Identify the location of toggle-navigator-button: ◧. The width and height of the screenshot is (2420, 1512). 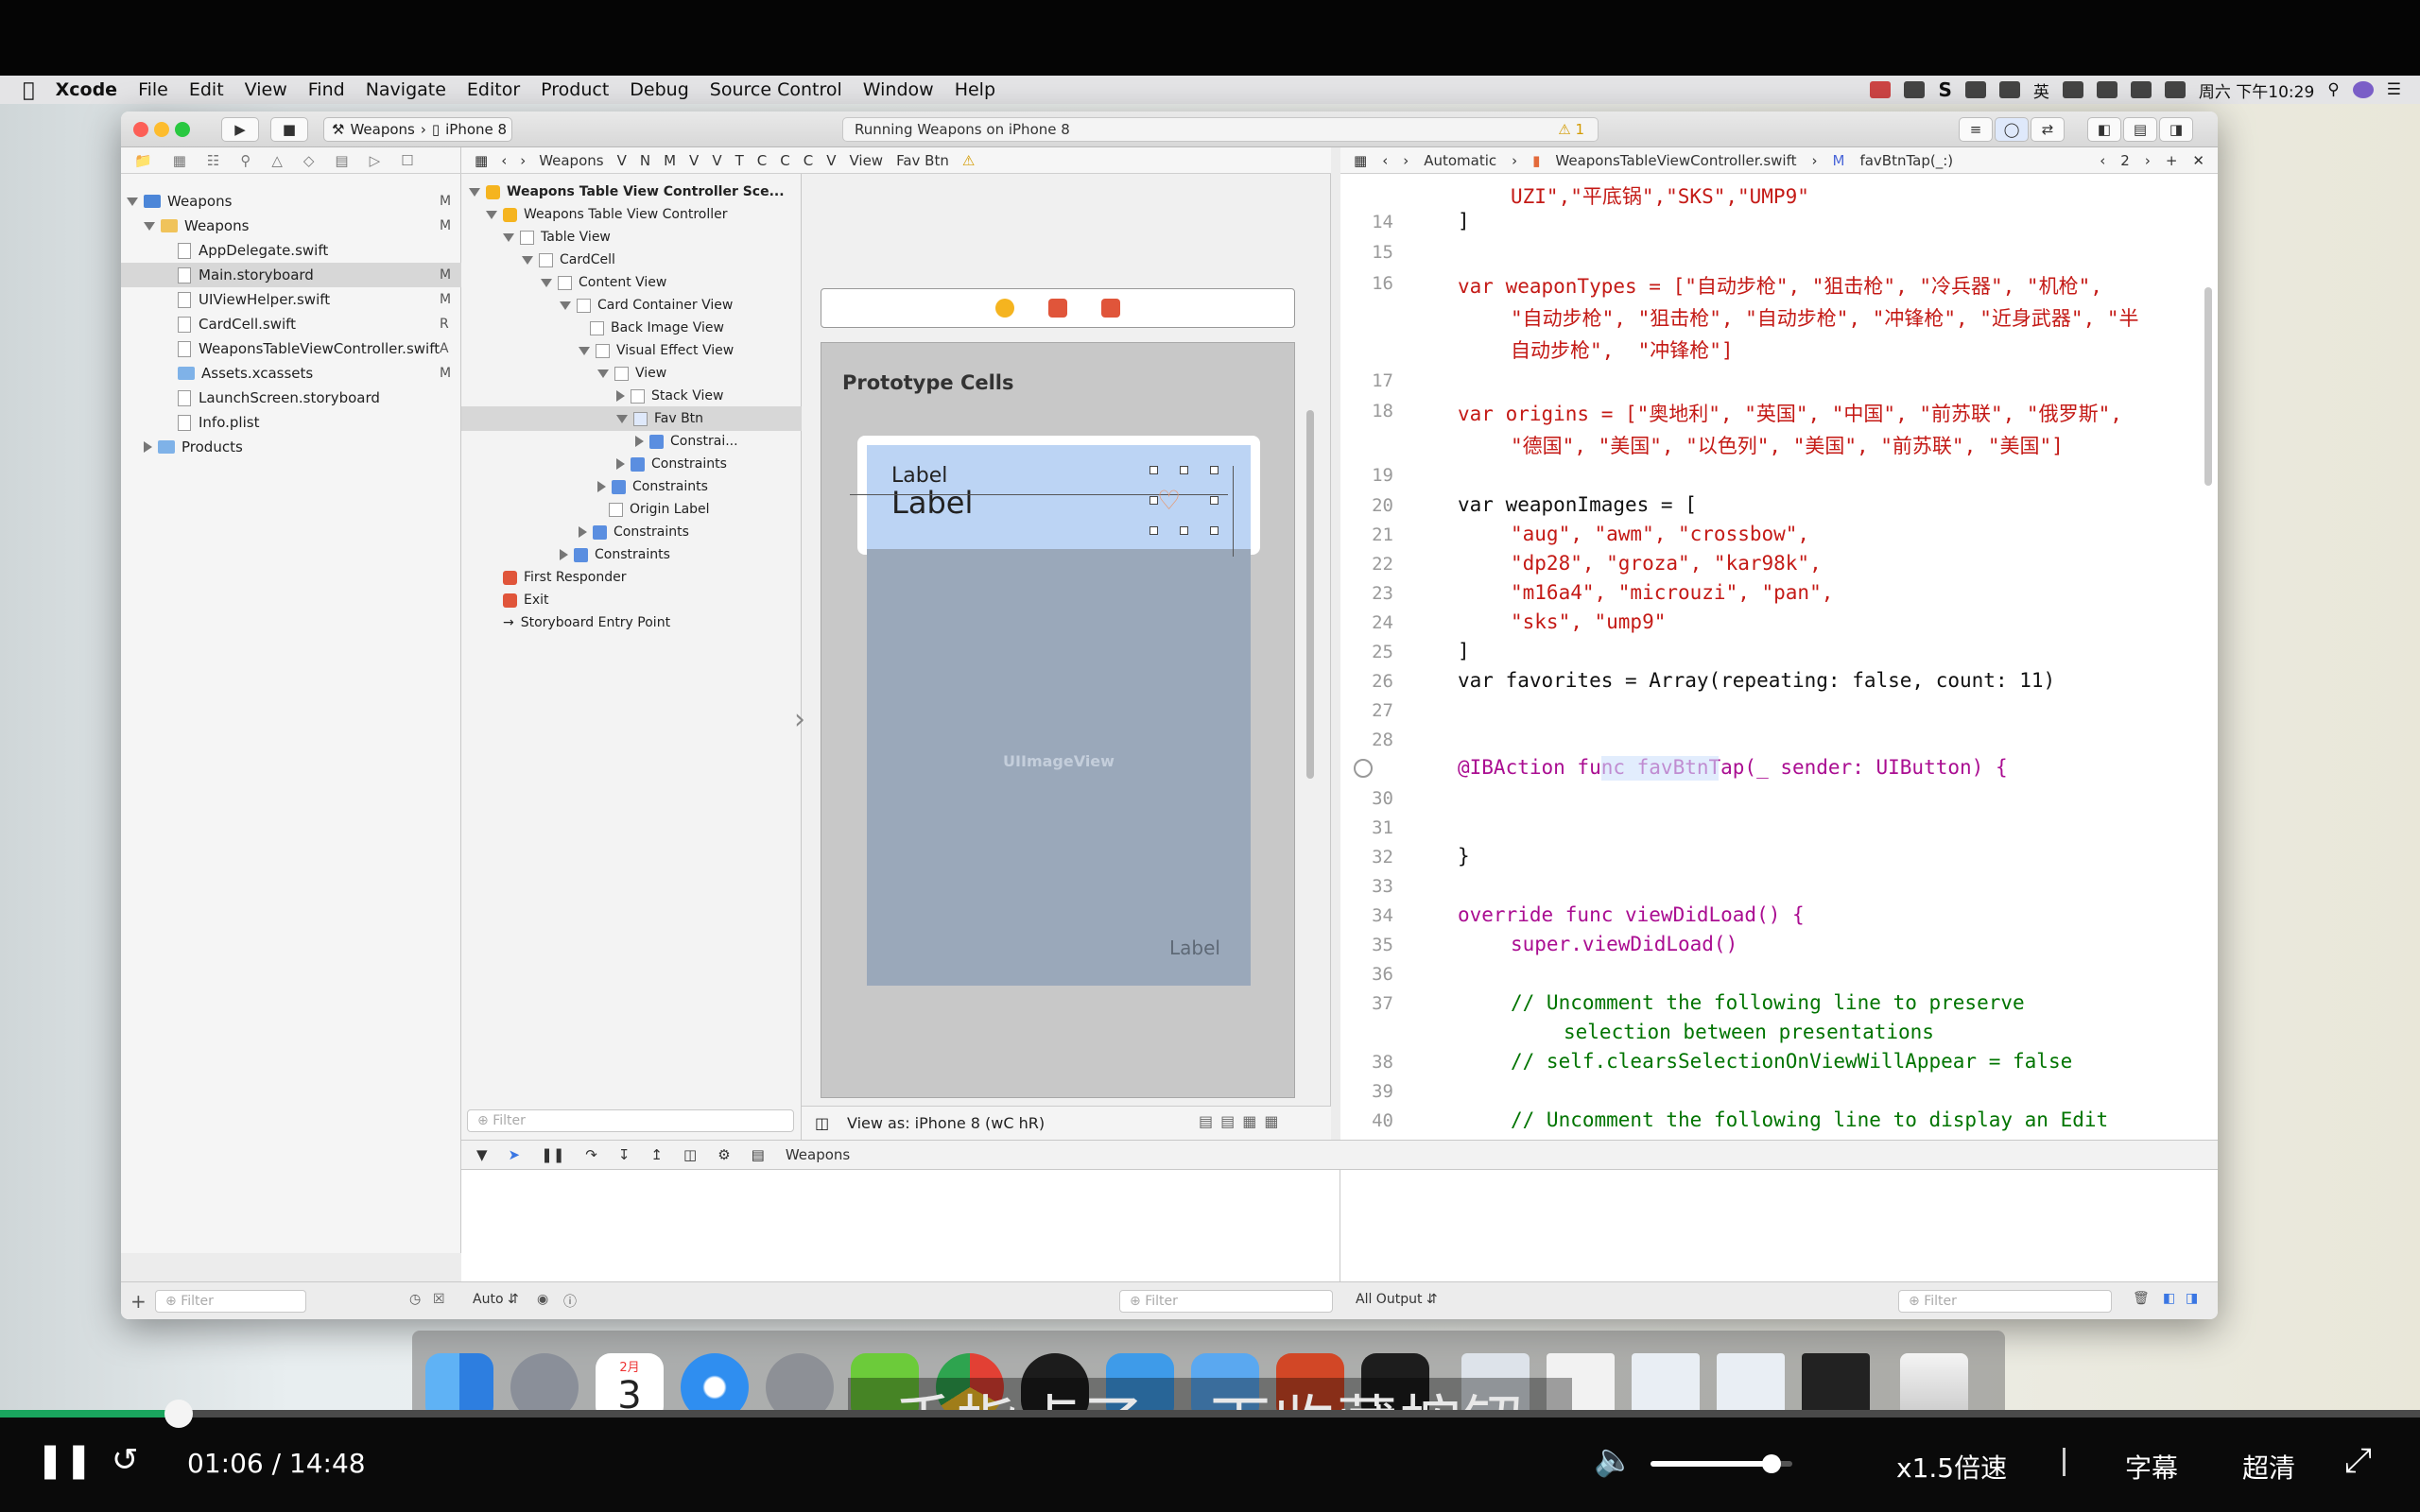
(2104, 129).